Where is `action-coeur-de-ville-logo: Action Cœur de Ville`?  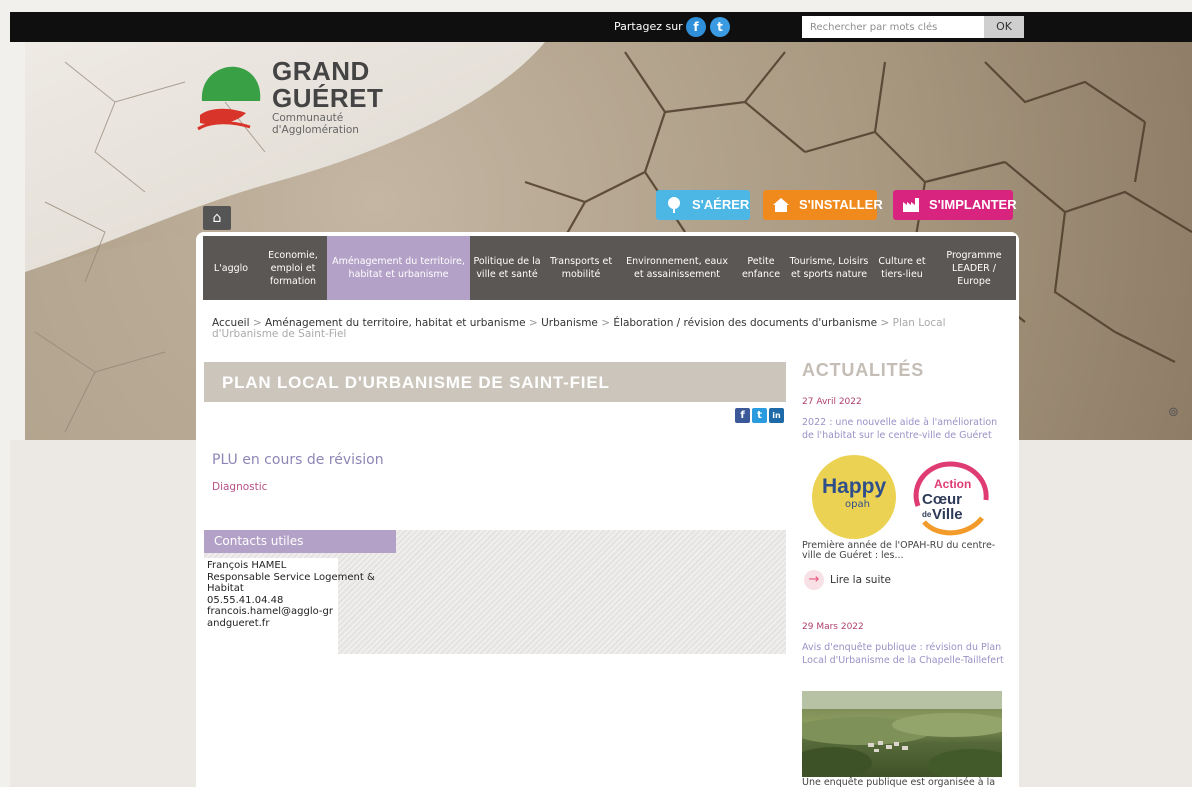
action-coeur-de-ville-logo: Action Cœur de Ville is located at coordinates (950, 500).